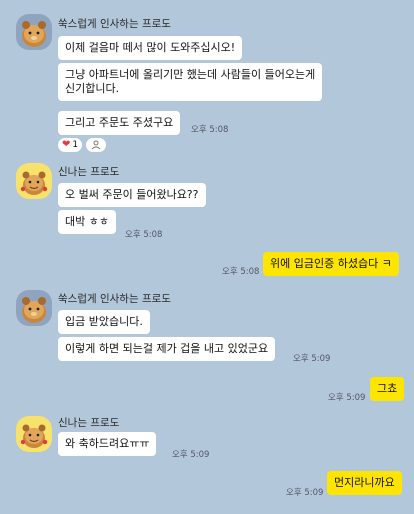  I want to click on message-line: 그냥 아파트너에 올리기만 했는데 사람들이 들어오는게, so click(190, 74).